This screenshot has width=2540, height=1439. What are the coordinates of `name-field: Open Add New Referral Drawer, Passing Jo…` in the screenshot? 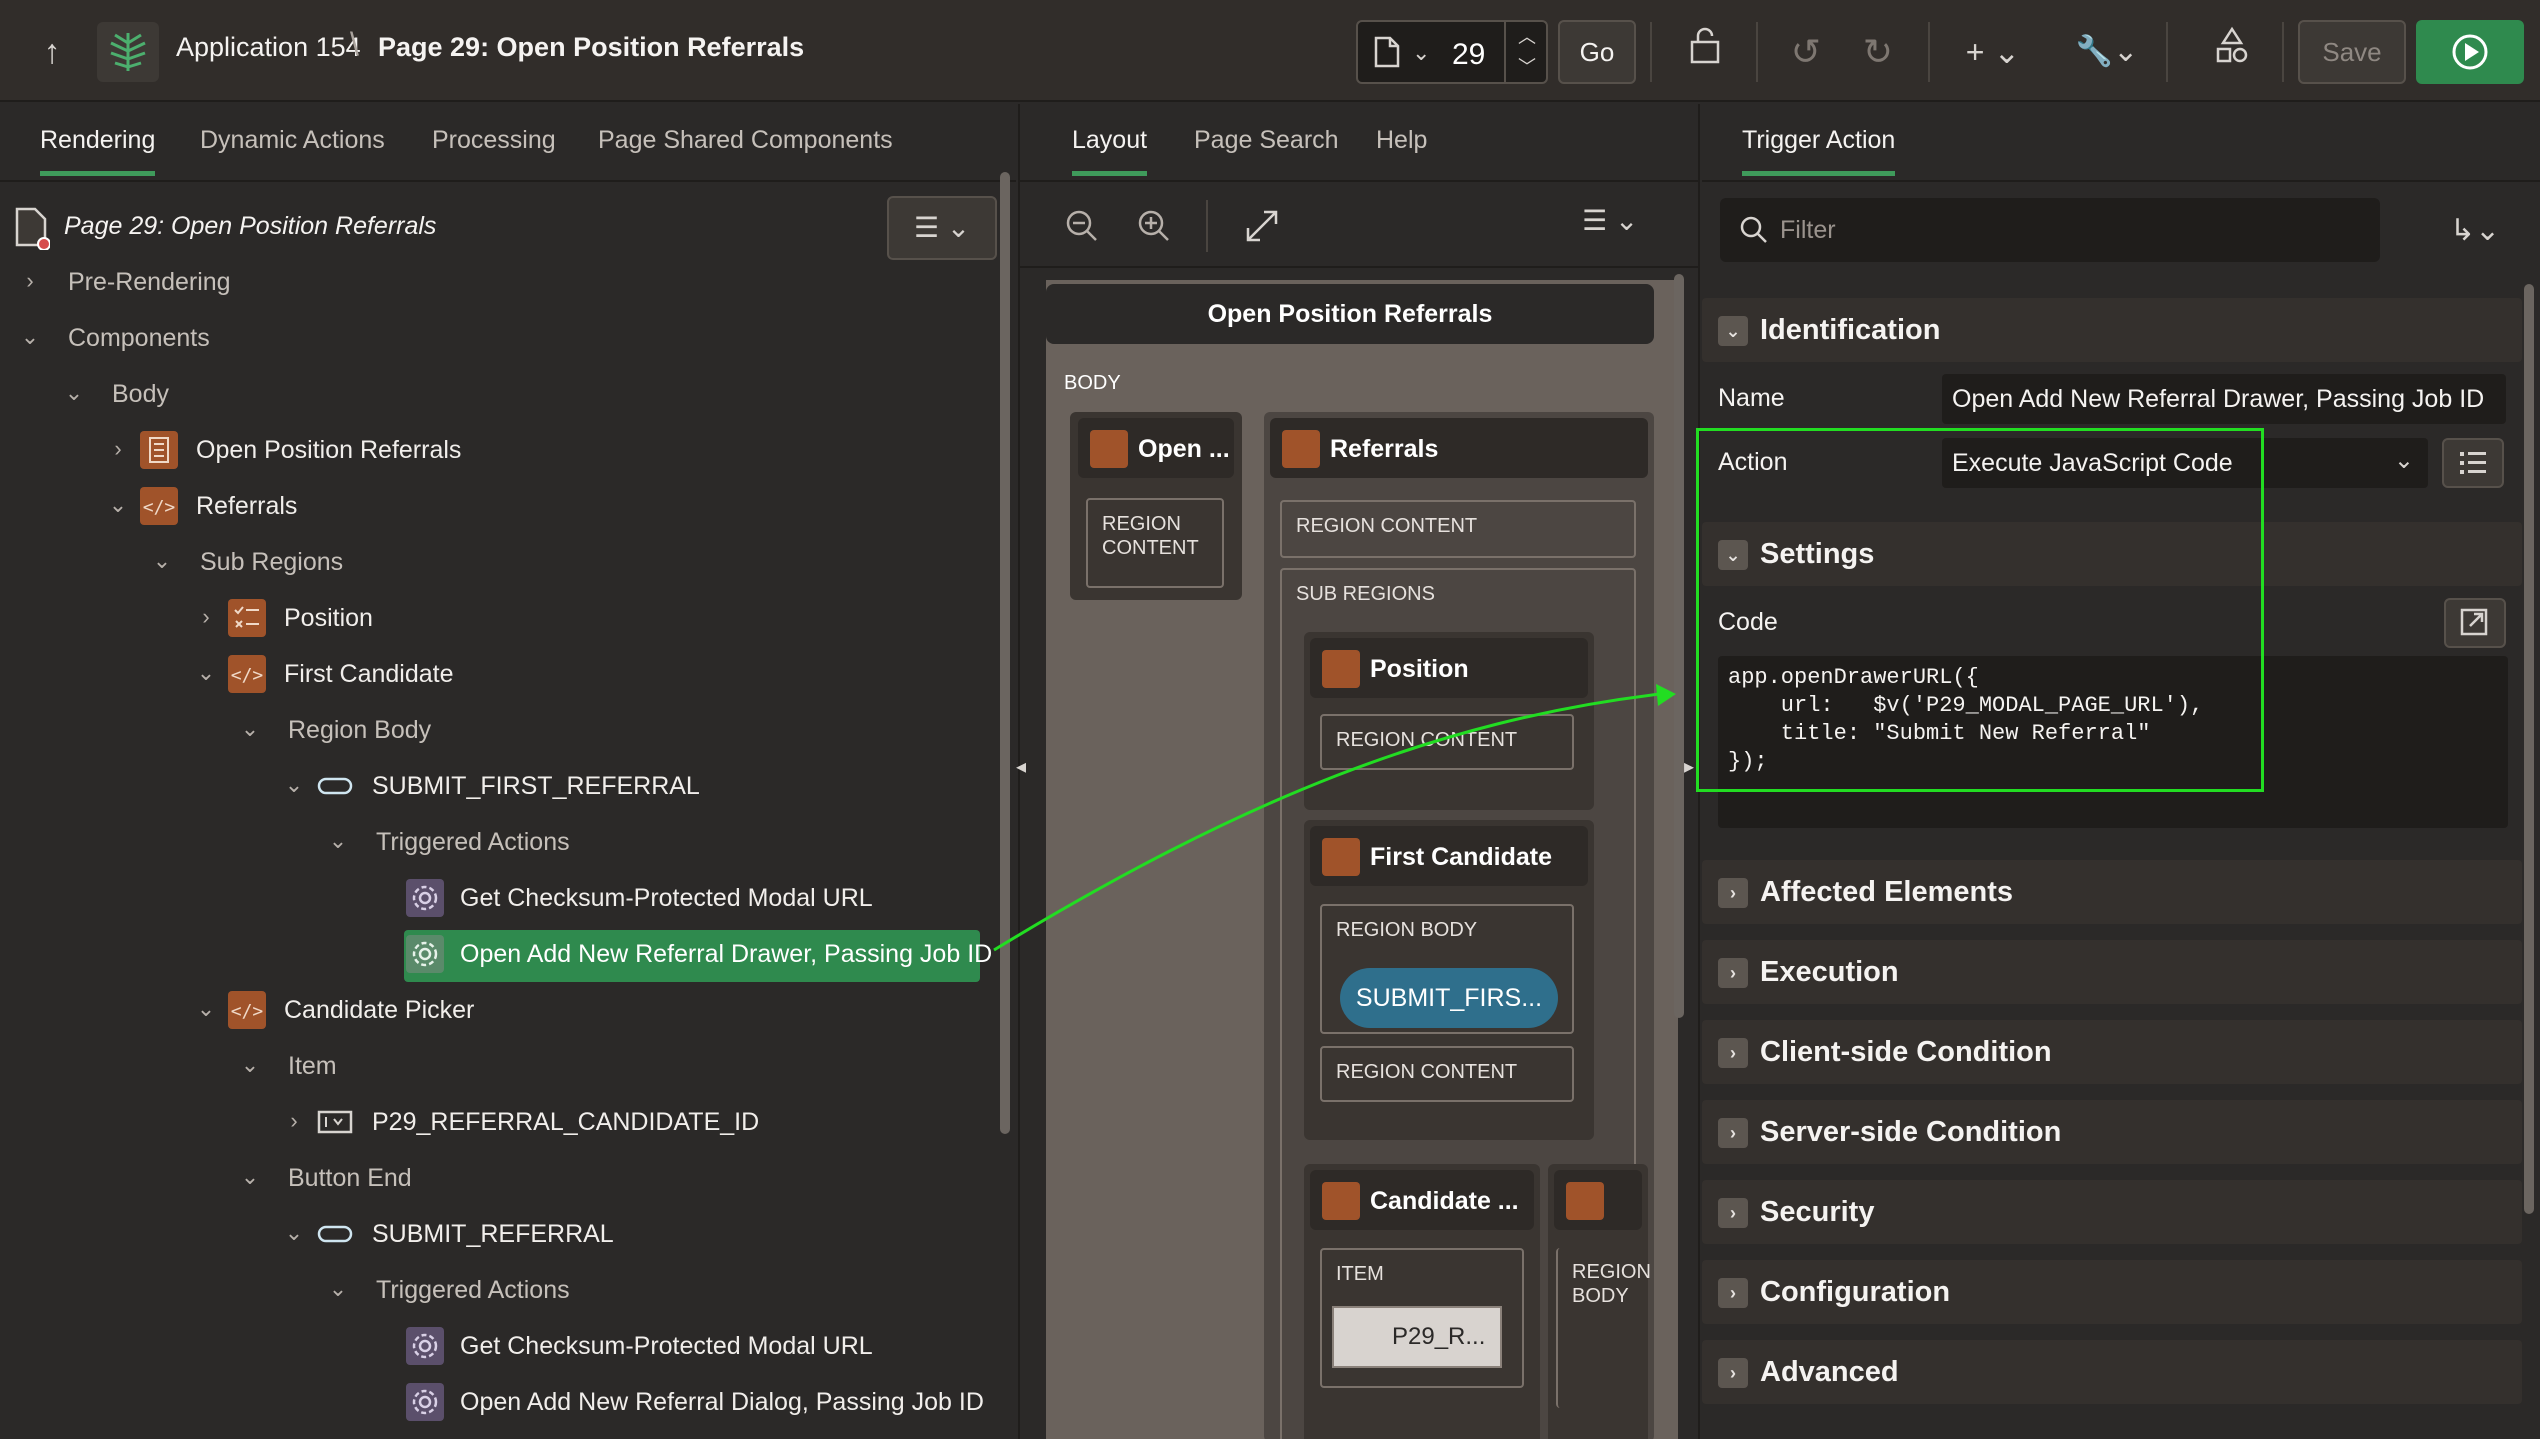 It's located at (2224, 399).